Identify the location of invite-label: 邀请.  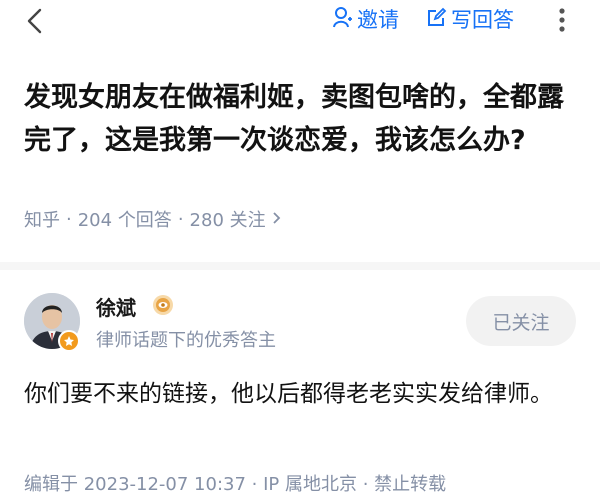
(378, 20).